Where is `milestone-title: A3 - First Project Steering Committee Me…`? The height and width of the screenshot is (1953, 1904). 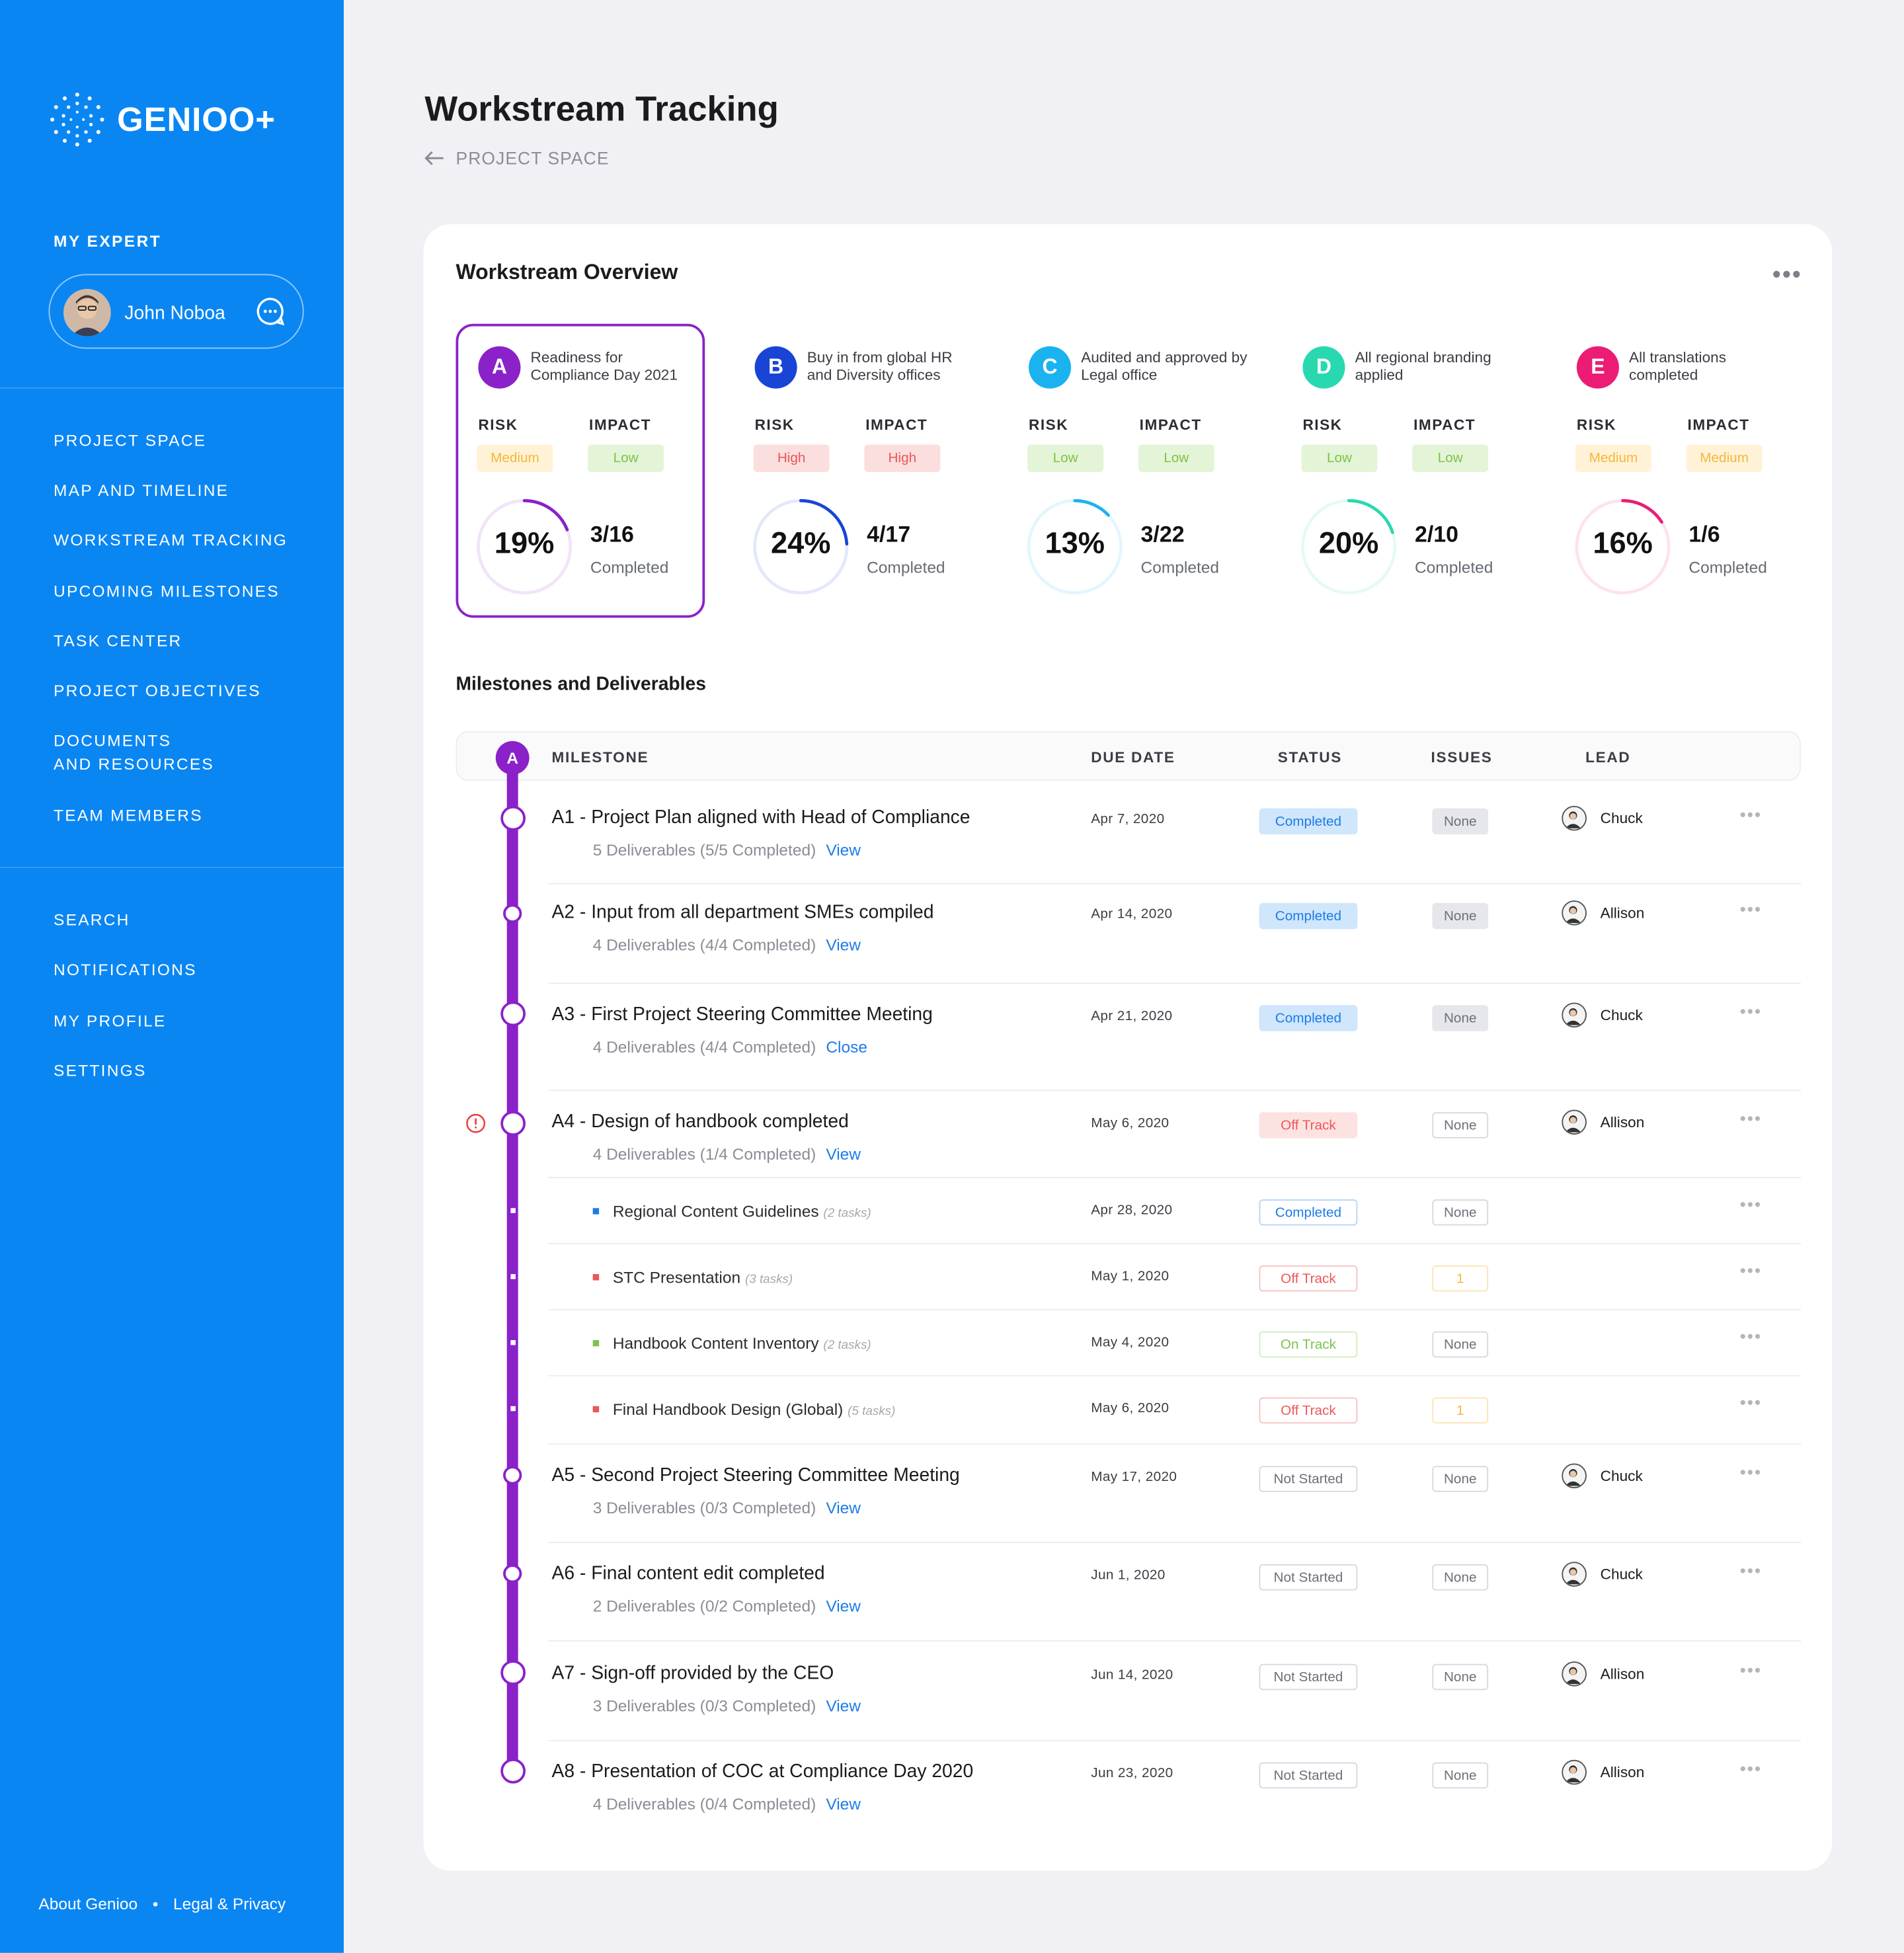
milestone-title: A3 - First Project Steering Committee Me… is located at coordinates (742, 1015).